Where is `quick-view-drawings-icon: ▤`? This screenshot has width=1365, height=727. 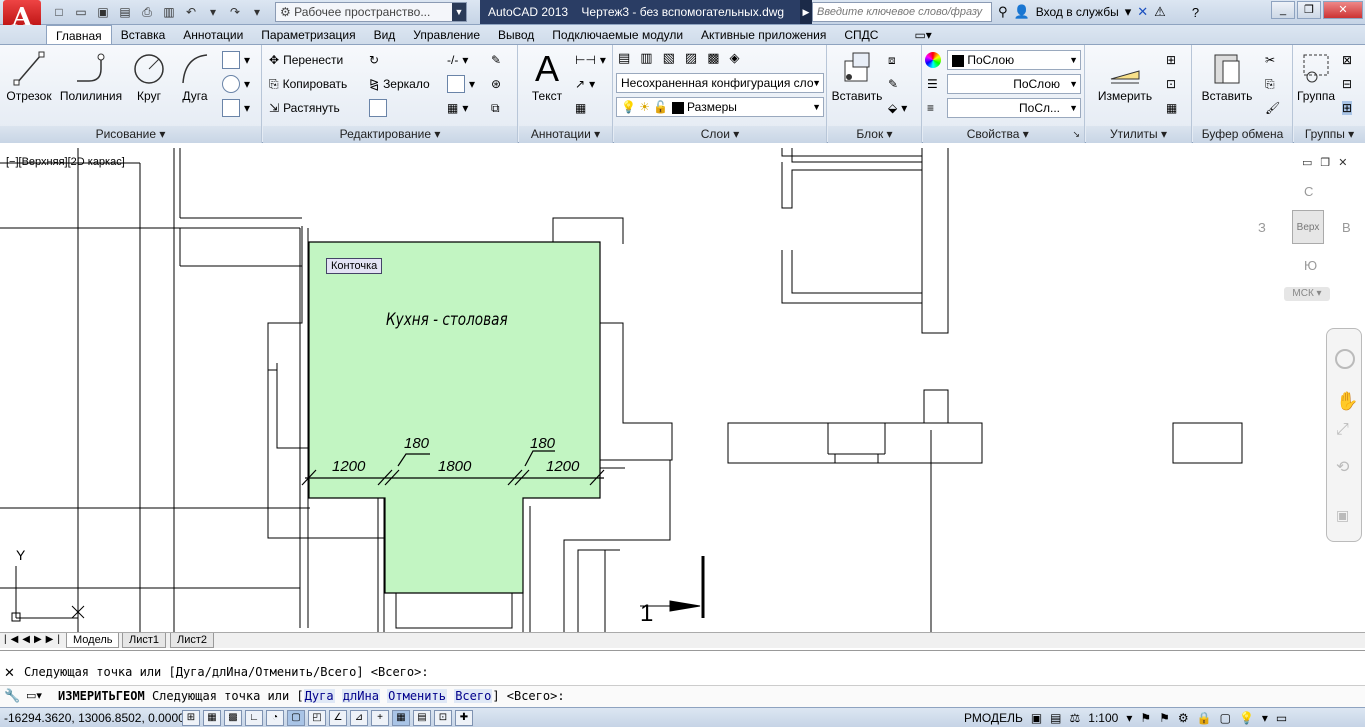
quick-view-drawings-icon: ▤ is located at coordinates (1055, 718).